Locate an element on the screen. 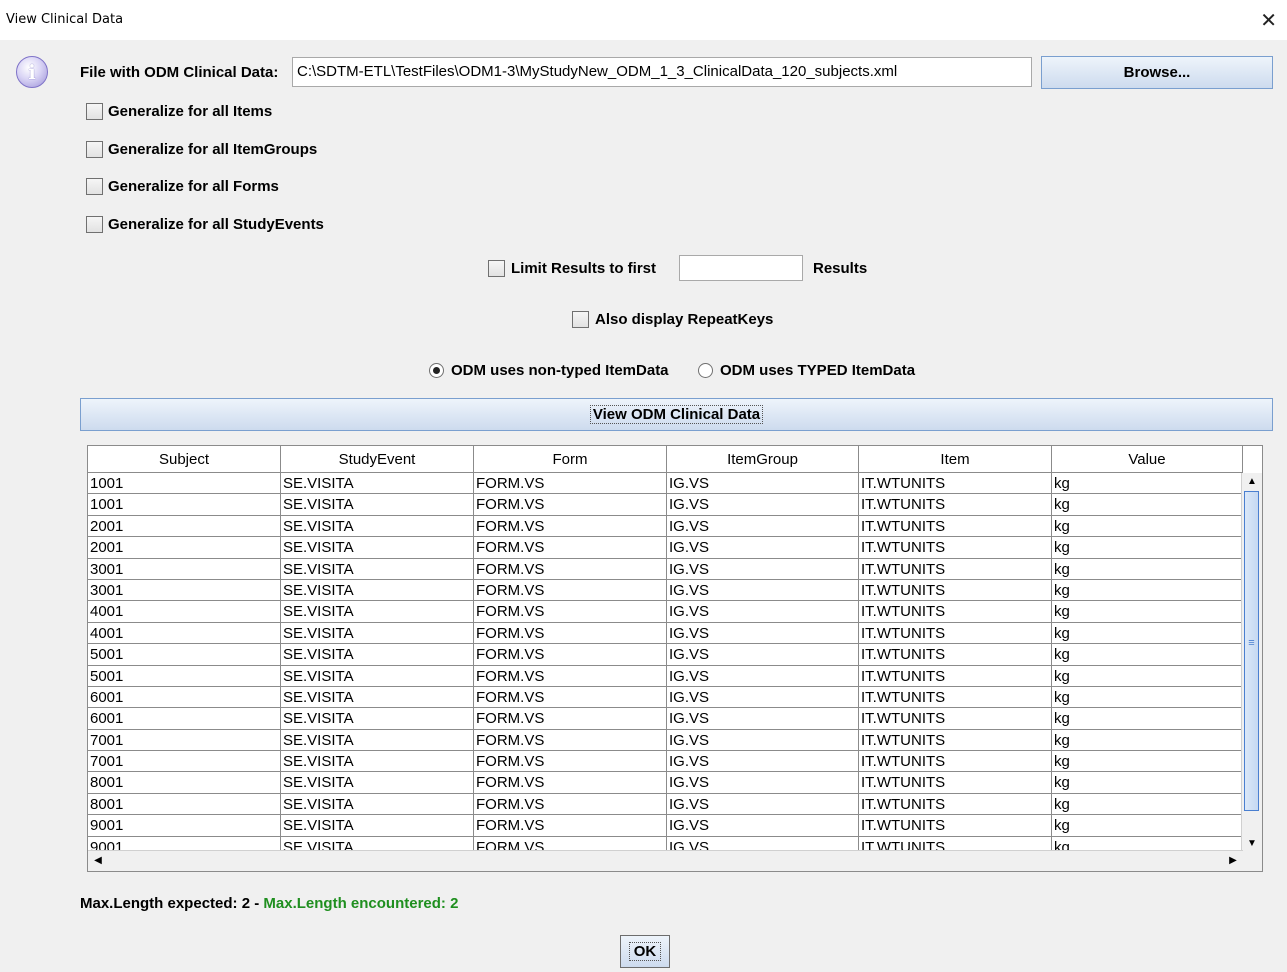 The height and width of the screenshot is (972, 1287). ok-button: OK is located at coordinates (645, 951).